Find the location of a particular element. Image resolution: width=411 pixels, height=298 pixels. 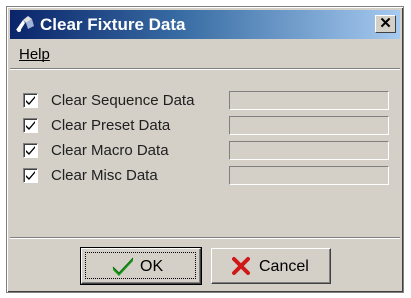

macro-label: Clear Macro Data is located at coordinates (110, 150).